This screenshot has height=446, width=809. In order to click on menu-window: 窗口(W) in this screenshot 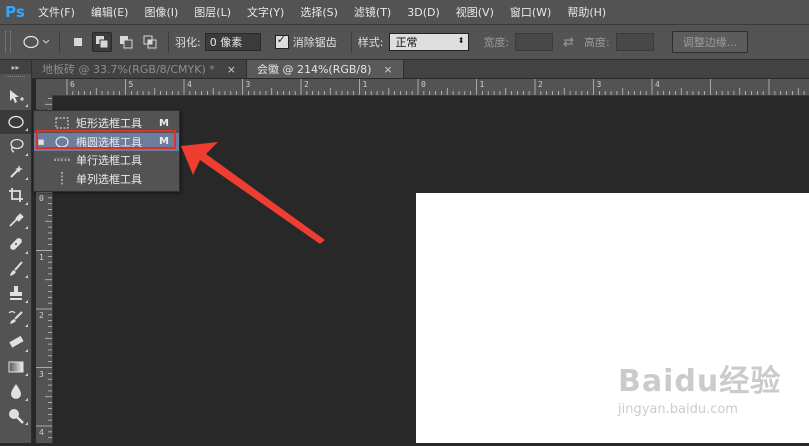, I will do `click(530, 12)`.